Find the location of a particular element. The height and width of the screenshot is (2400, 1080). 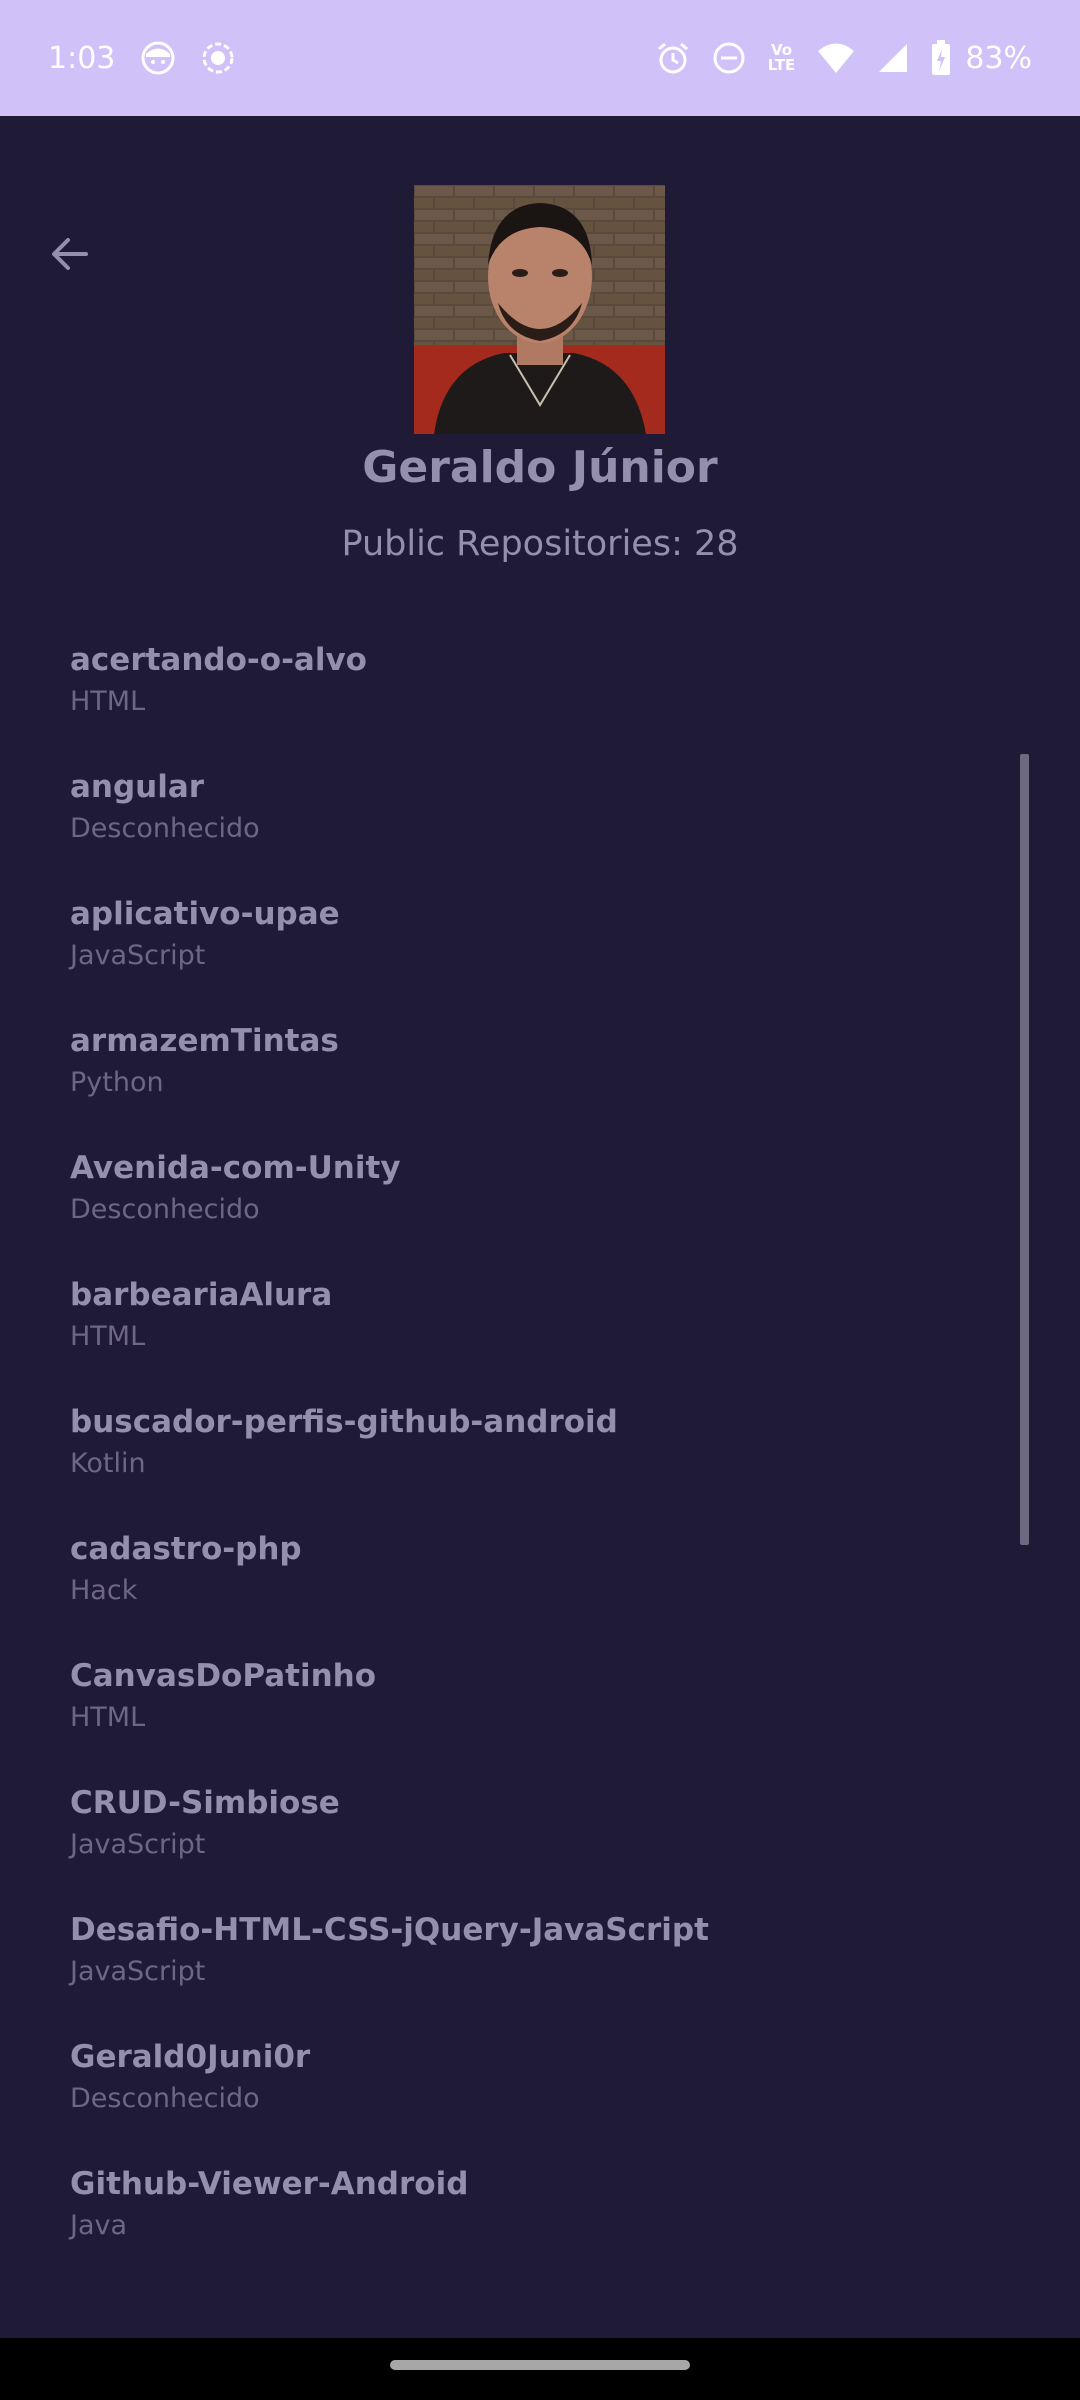

repo-item: CRUD-Simbiose JavaScript is located at coordinates (520, 1846).